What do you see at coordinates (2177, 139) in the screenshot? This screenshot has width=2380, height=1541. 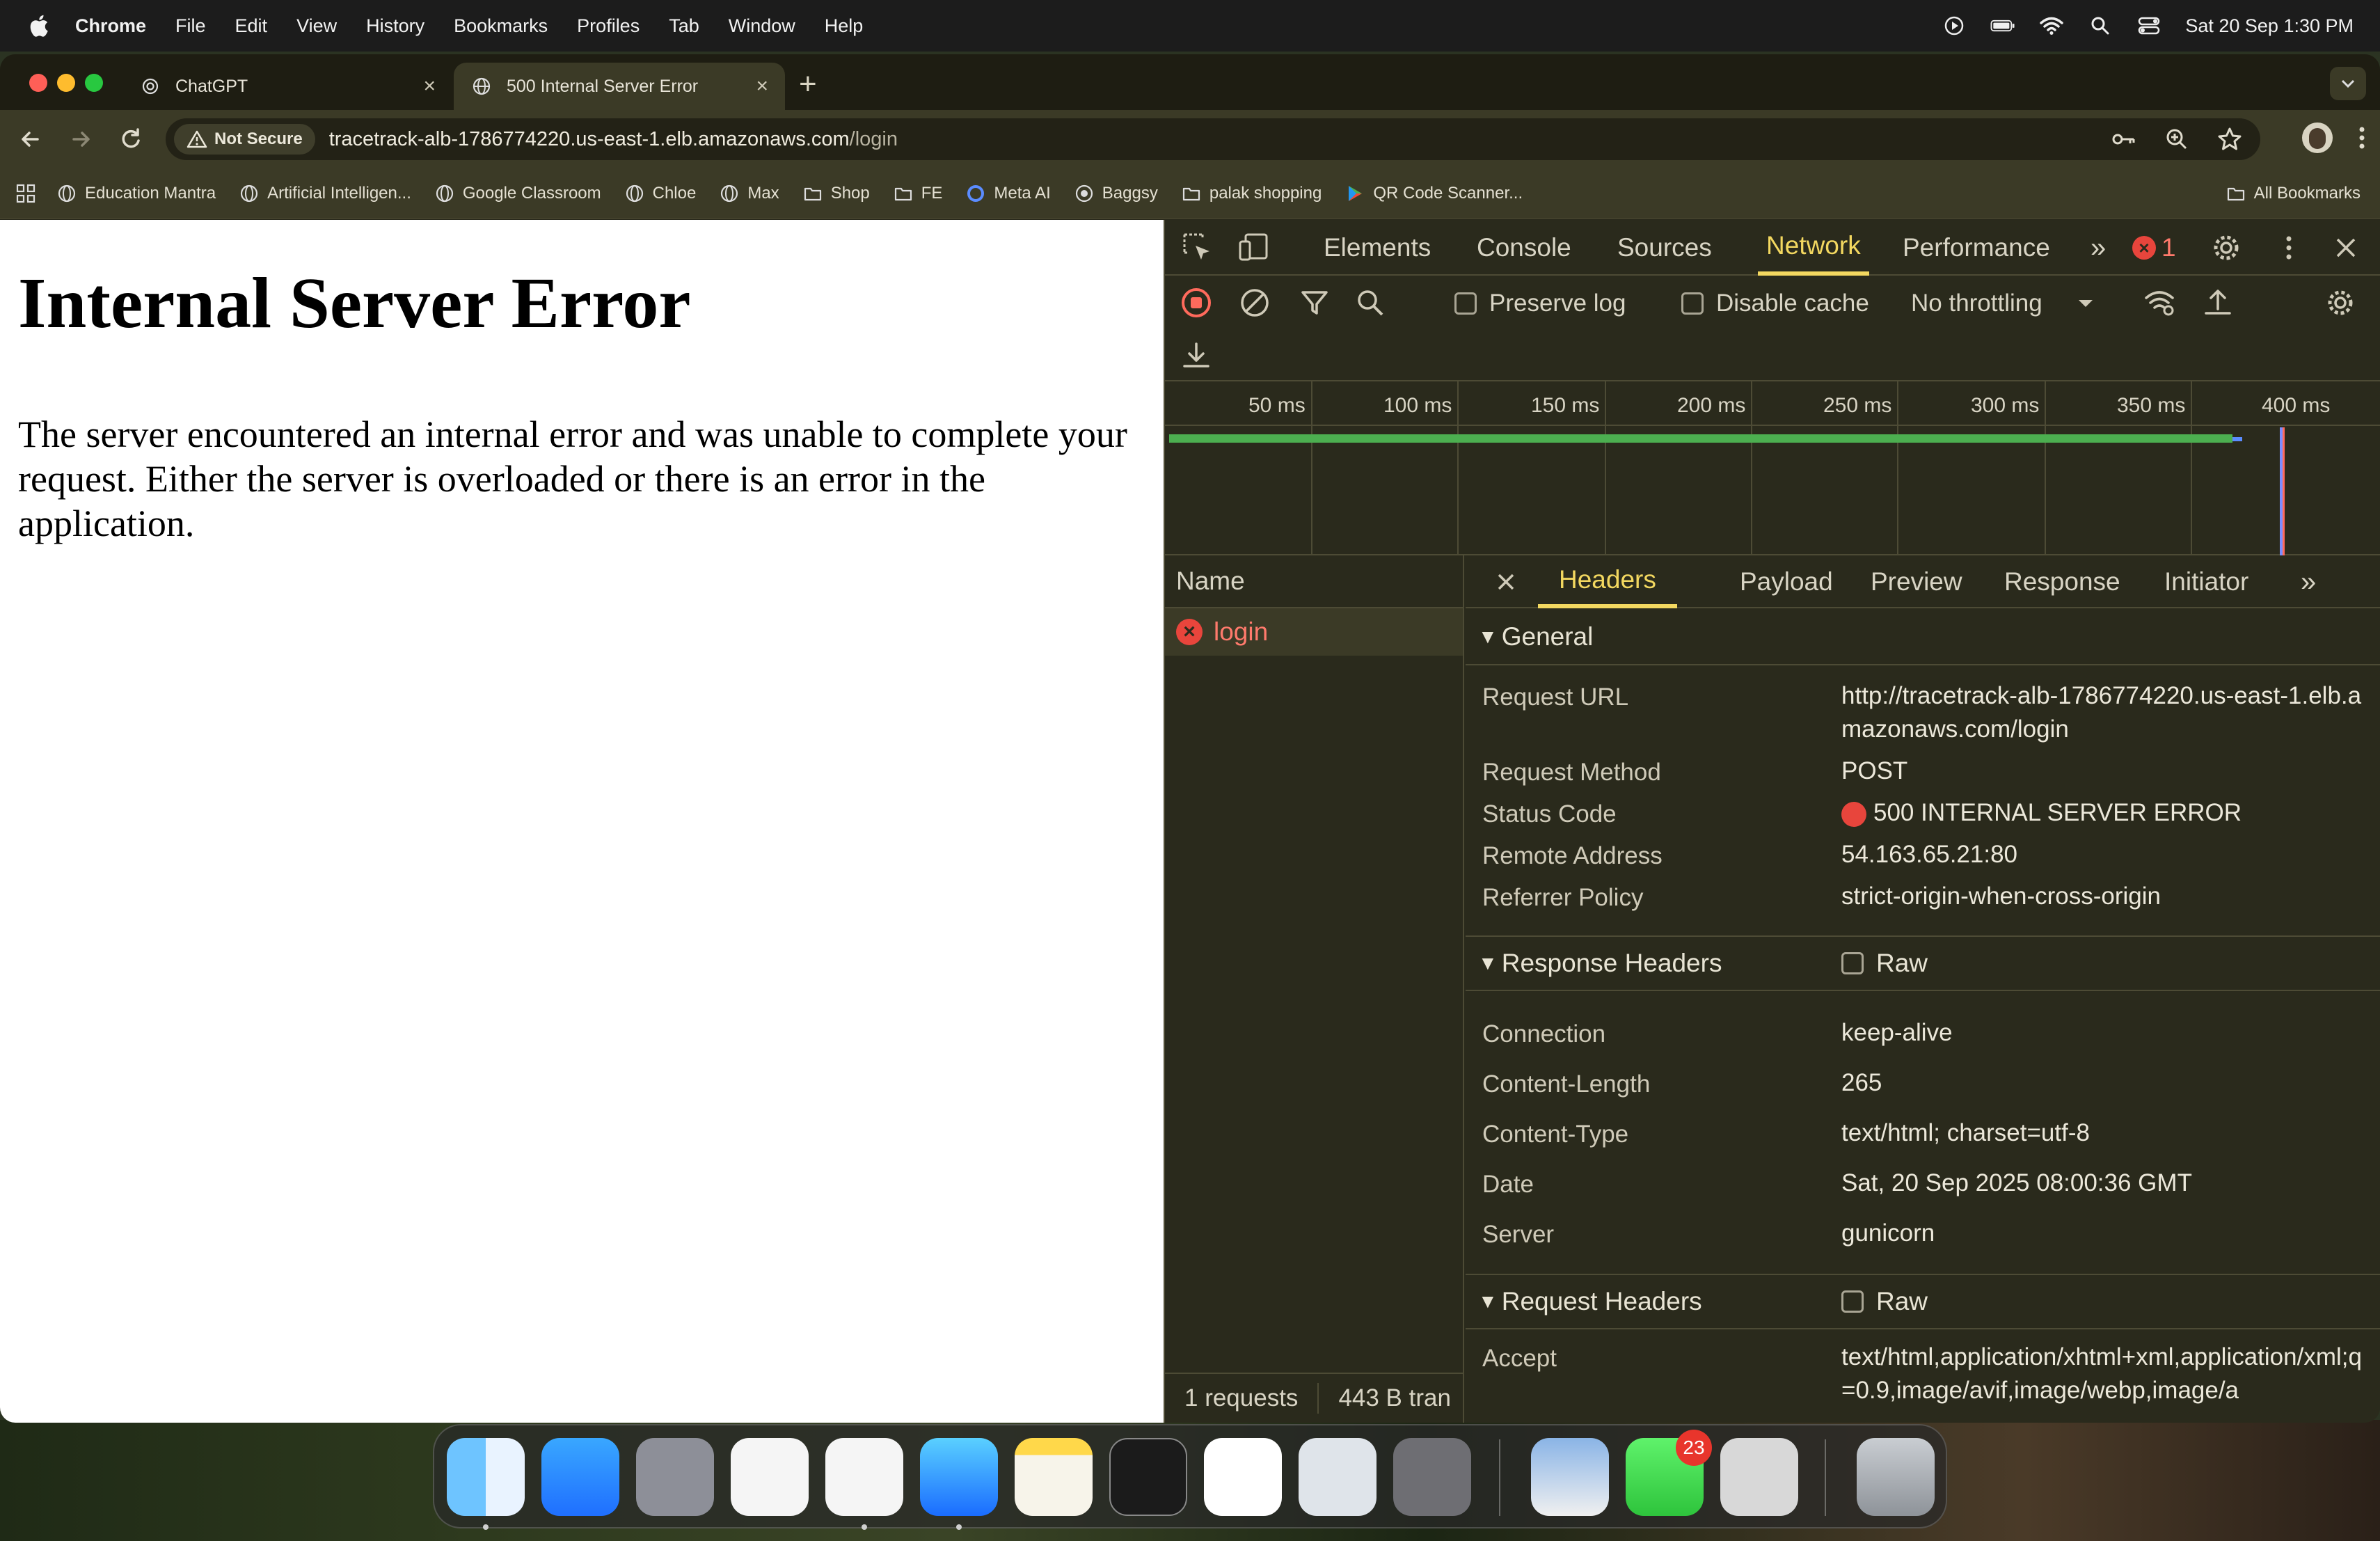 I see `zoom-icon` at bounding box center [2177, 139].